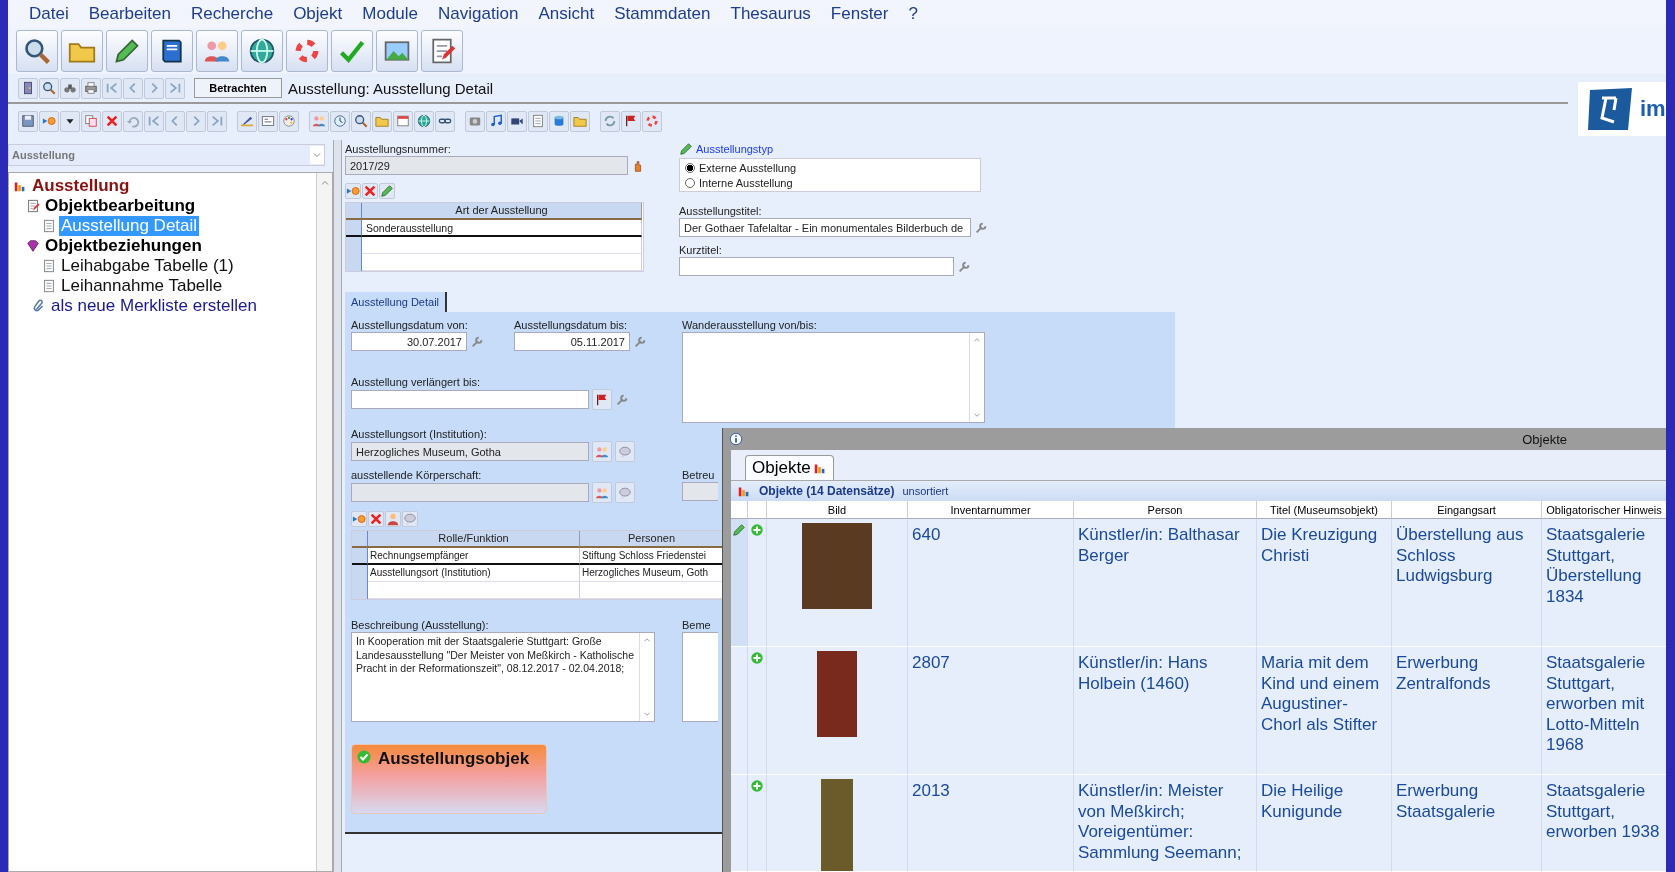 The image size is (1675, 872). I want to click on music-icon, so click(496, 121).